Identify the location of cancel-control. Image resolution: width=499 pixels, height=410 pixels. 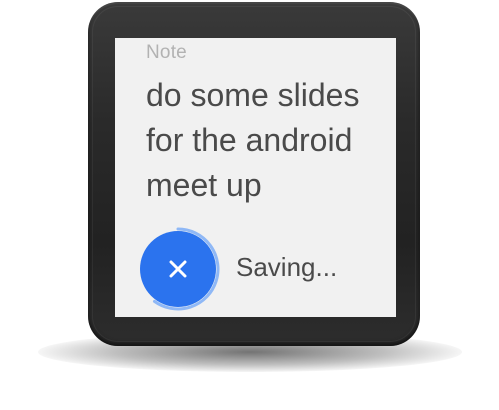
(179, 269).